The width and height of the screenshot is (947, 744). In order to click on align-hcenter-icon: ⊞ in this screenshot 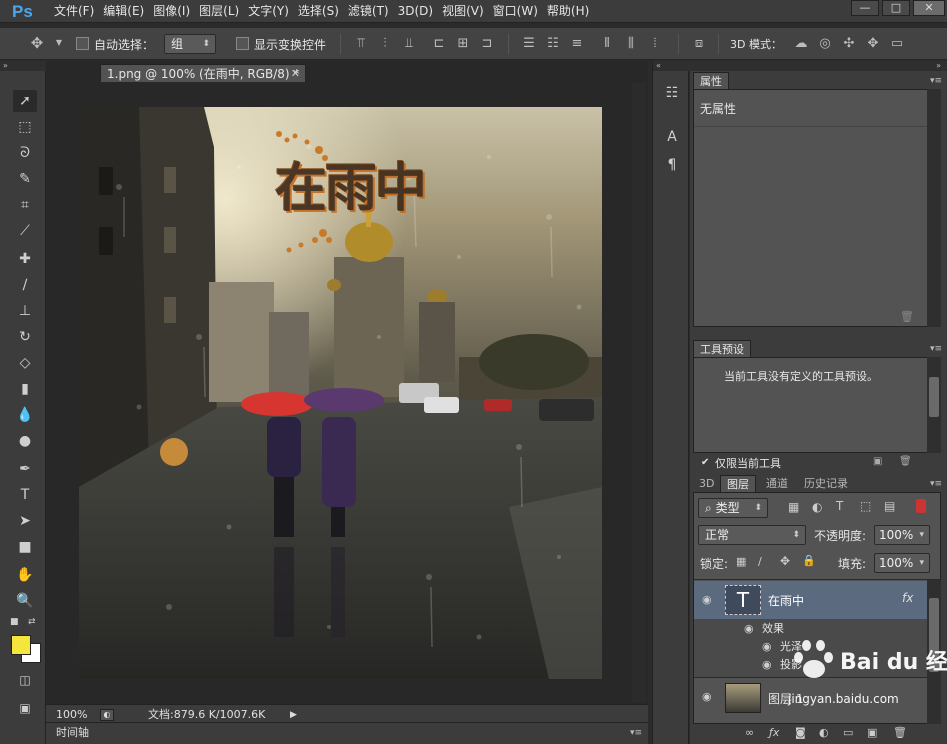, I will do `click(463, 44)`.